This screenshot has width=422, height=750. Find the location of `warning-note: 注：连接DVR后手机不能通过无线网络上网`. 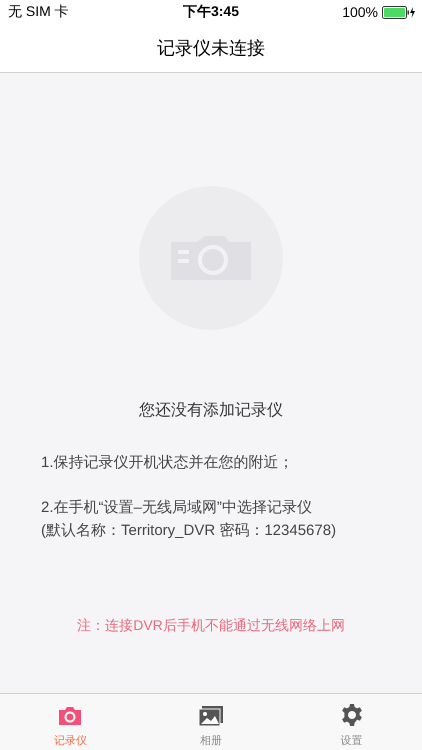

warning-note: 注：连接DVR后手机不能通过无线网络上网 is located at coordinates (211, 626).